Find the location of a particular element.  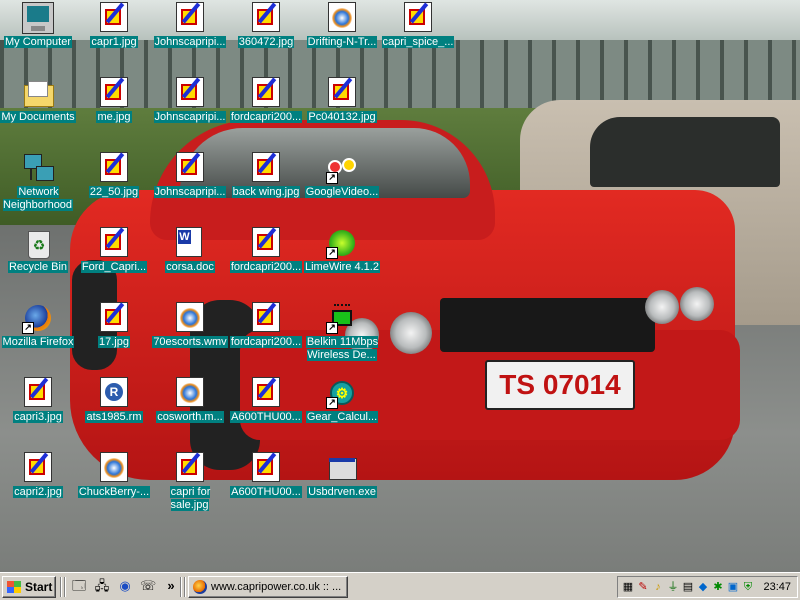

desktop-icon: ↗ LimeWire 4.1.2 is located at coordinates (342, 261).